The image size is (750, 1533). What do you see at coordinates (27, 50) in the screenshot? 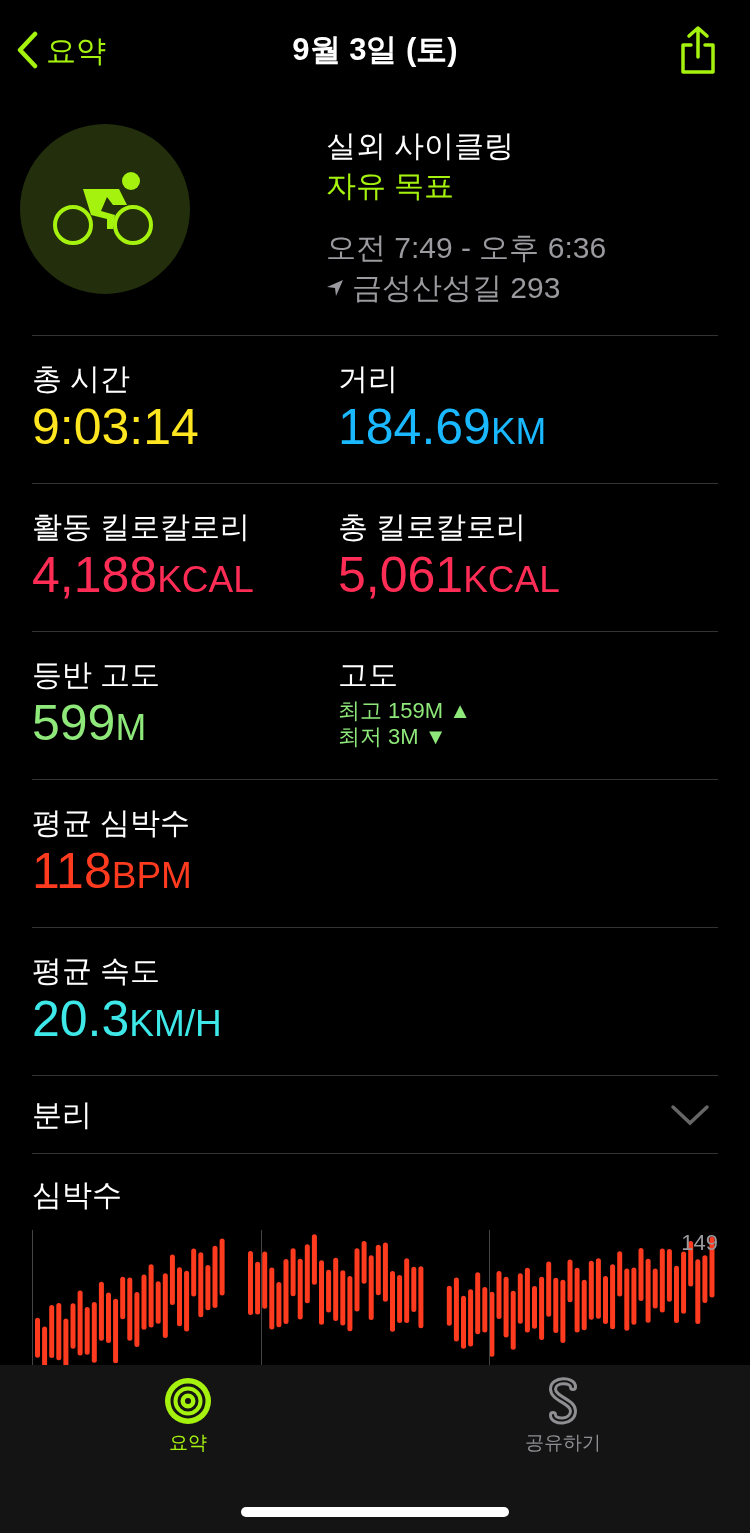
I see `chevron-left-icon` at bounding box center [27, 50].